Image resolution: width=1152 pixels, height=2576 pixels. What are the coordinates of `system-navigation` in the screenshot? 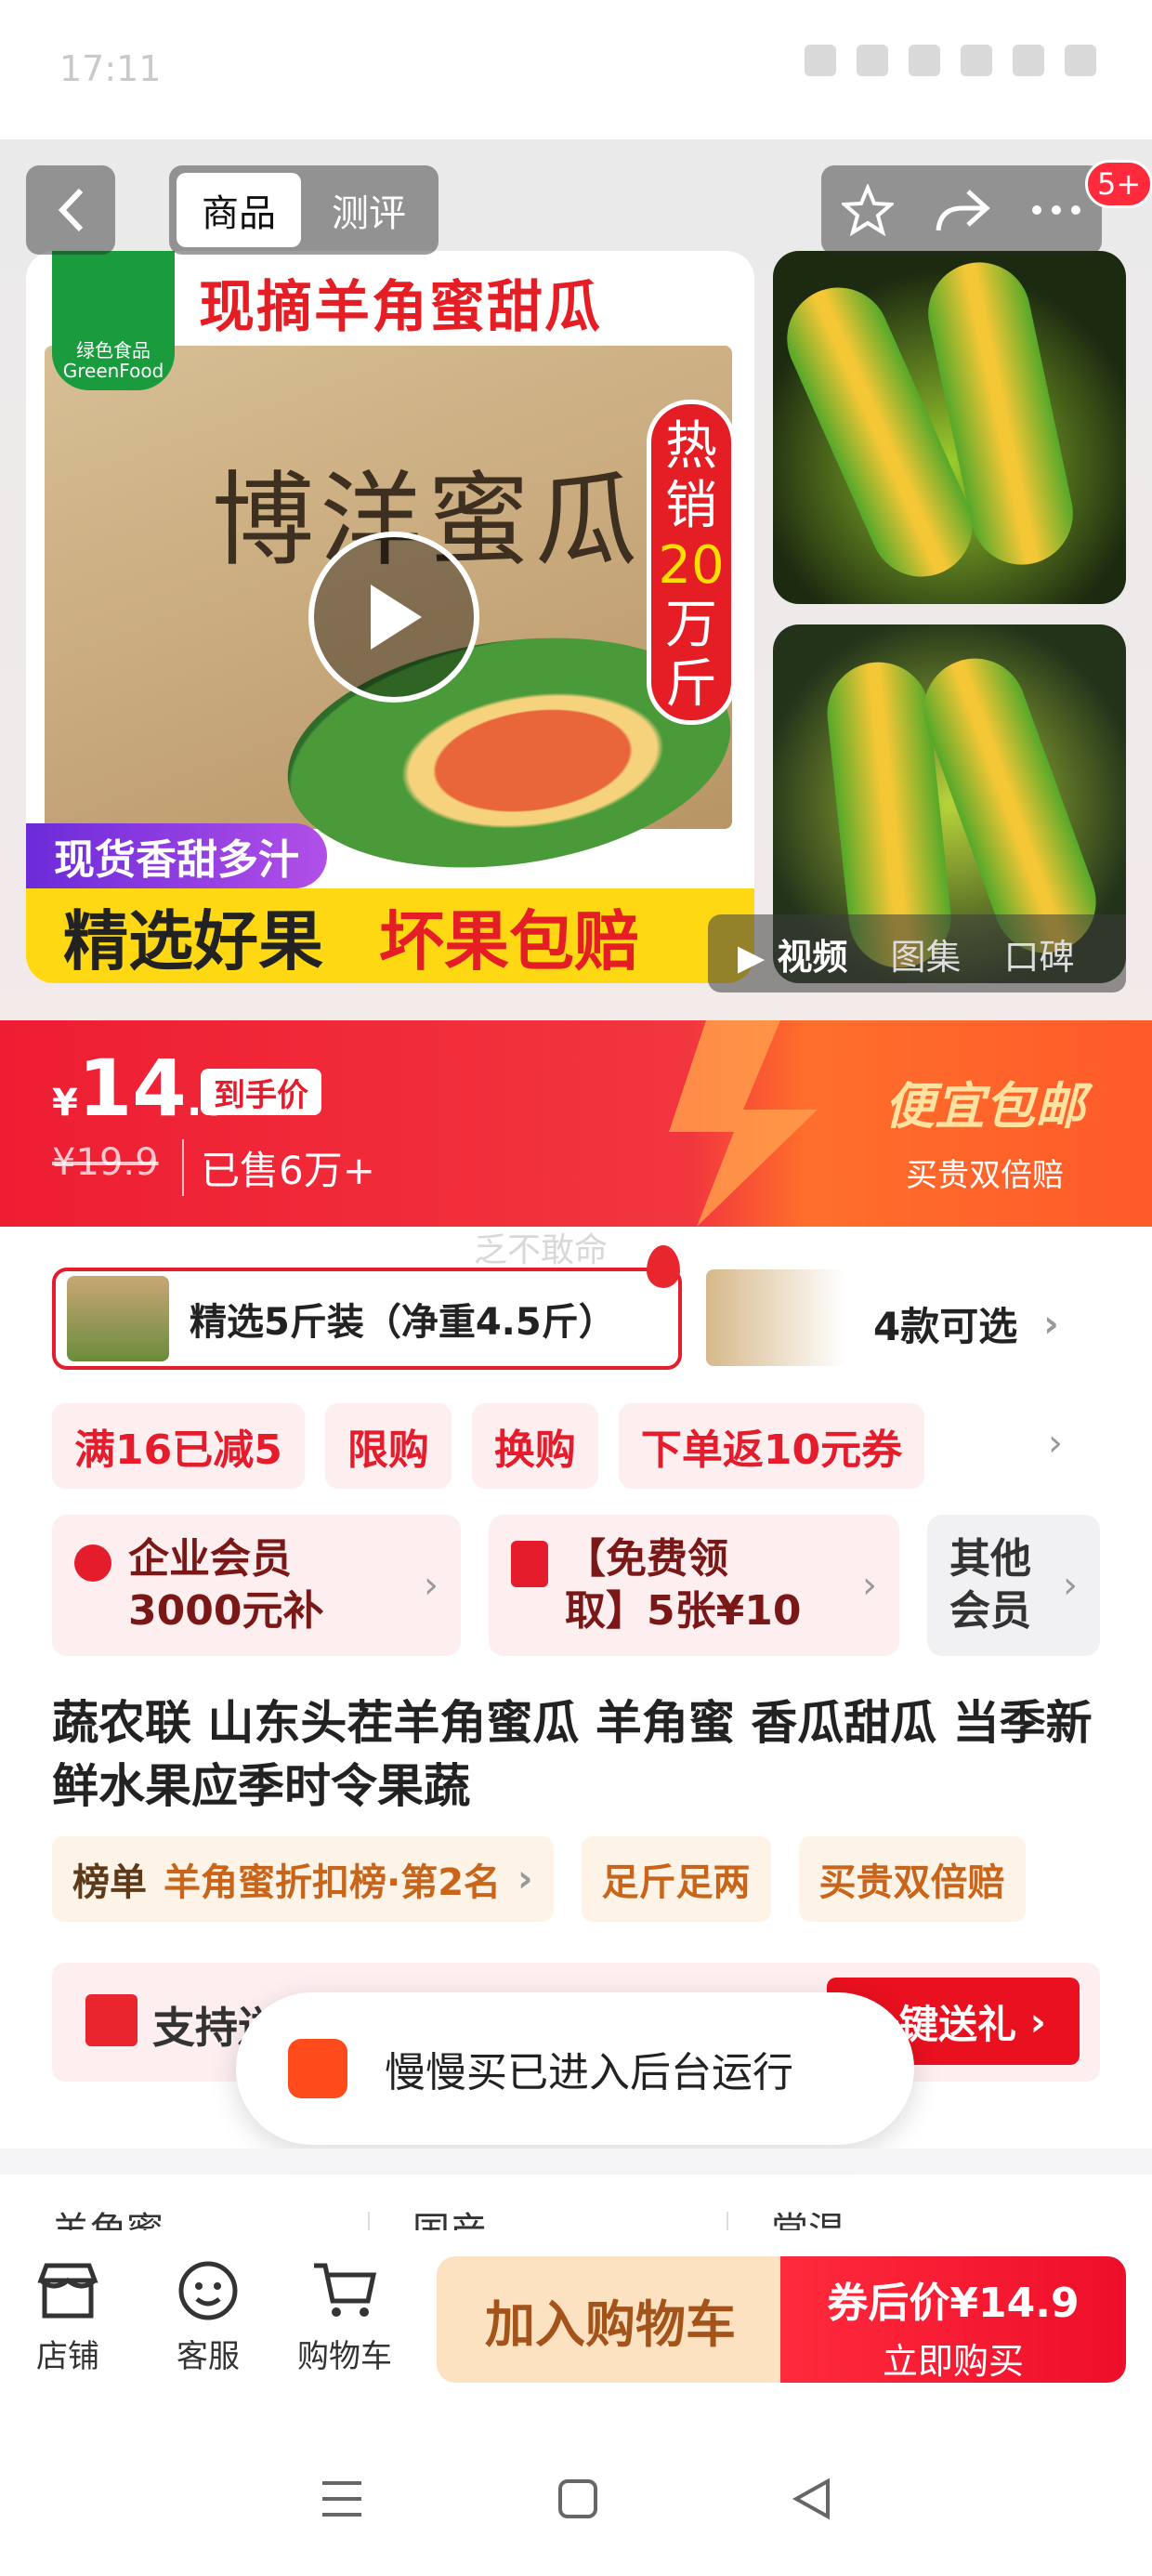 It's located at (576, 2499).